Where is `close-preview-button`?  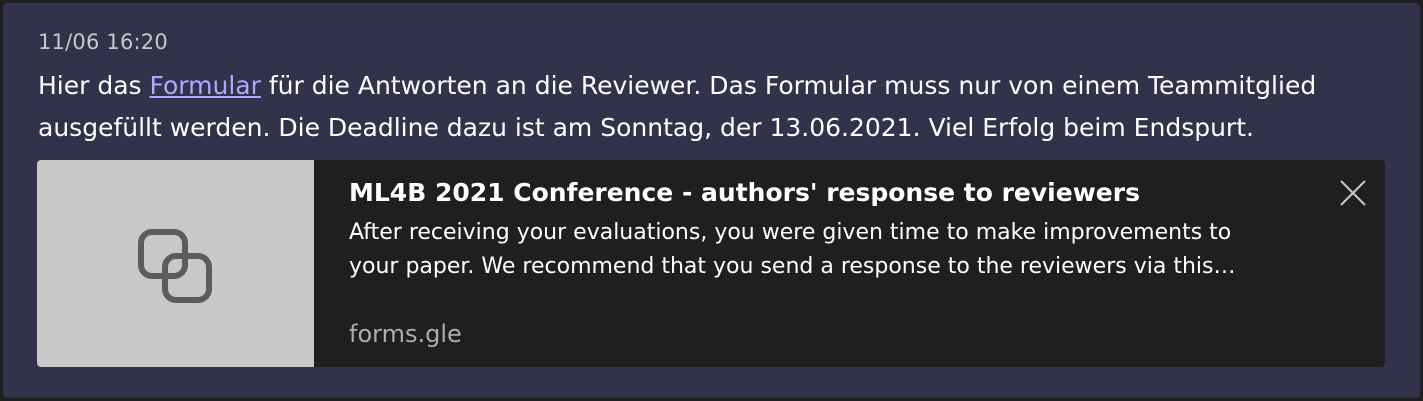 close-preview-button is located at coordinates (1353, 193).